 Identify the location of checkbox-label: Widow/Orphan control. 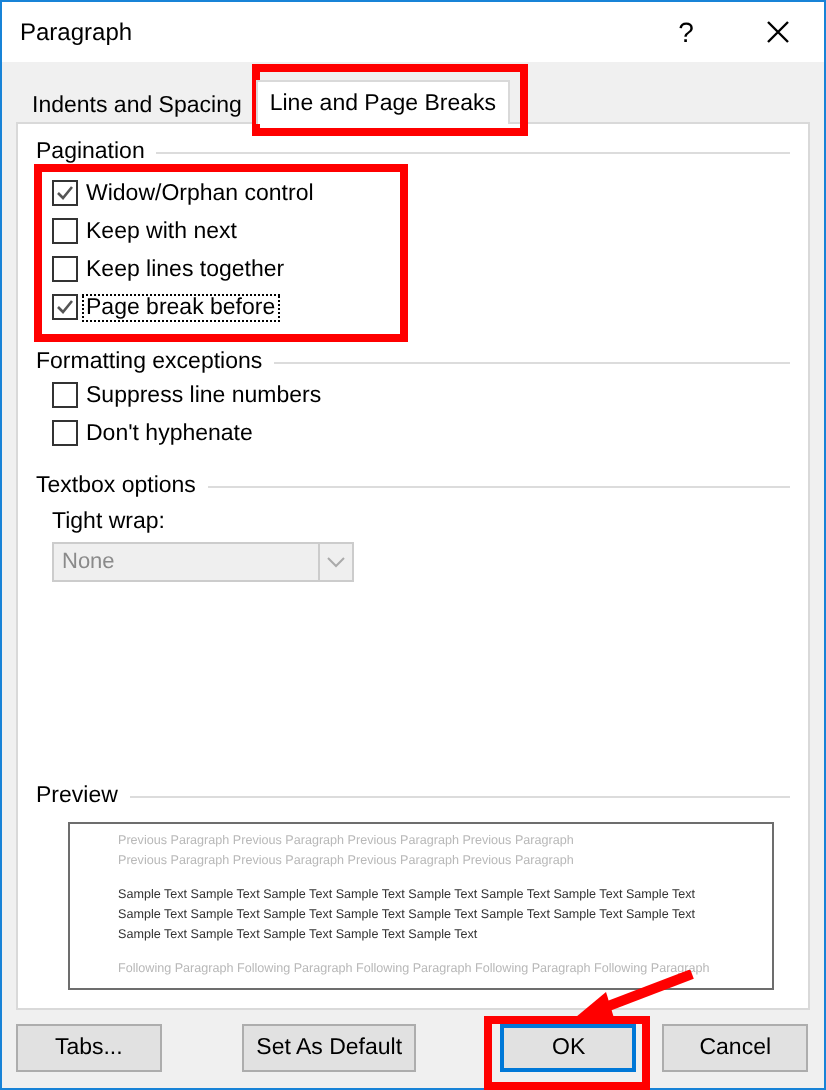
(200, 193).